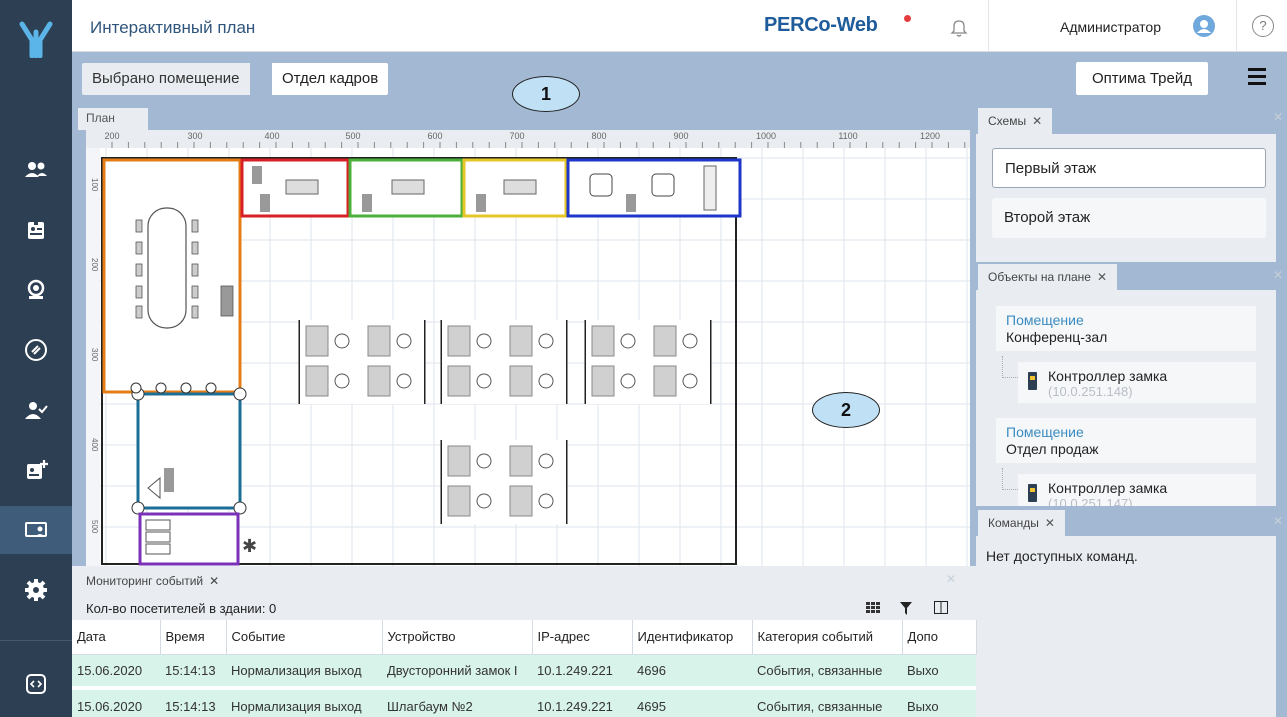 The height and width of the screenshot is (717, 1287). What do you see at coordinates (189, 539) in the screenshot?
I see `room-storage` at bounding box center [189, 539].